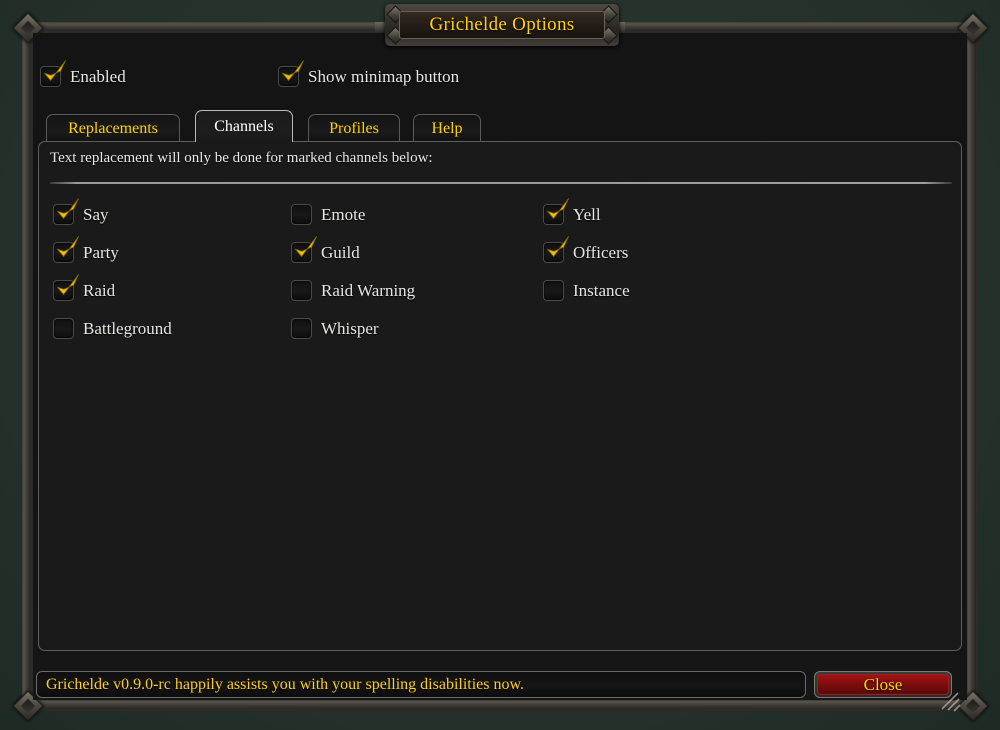 The image size is (1000, 730). I want to click on checkbox-checked-icon-show-minimap-button, so click(291, 73).